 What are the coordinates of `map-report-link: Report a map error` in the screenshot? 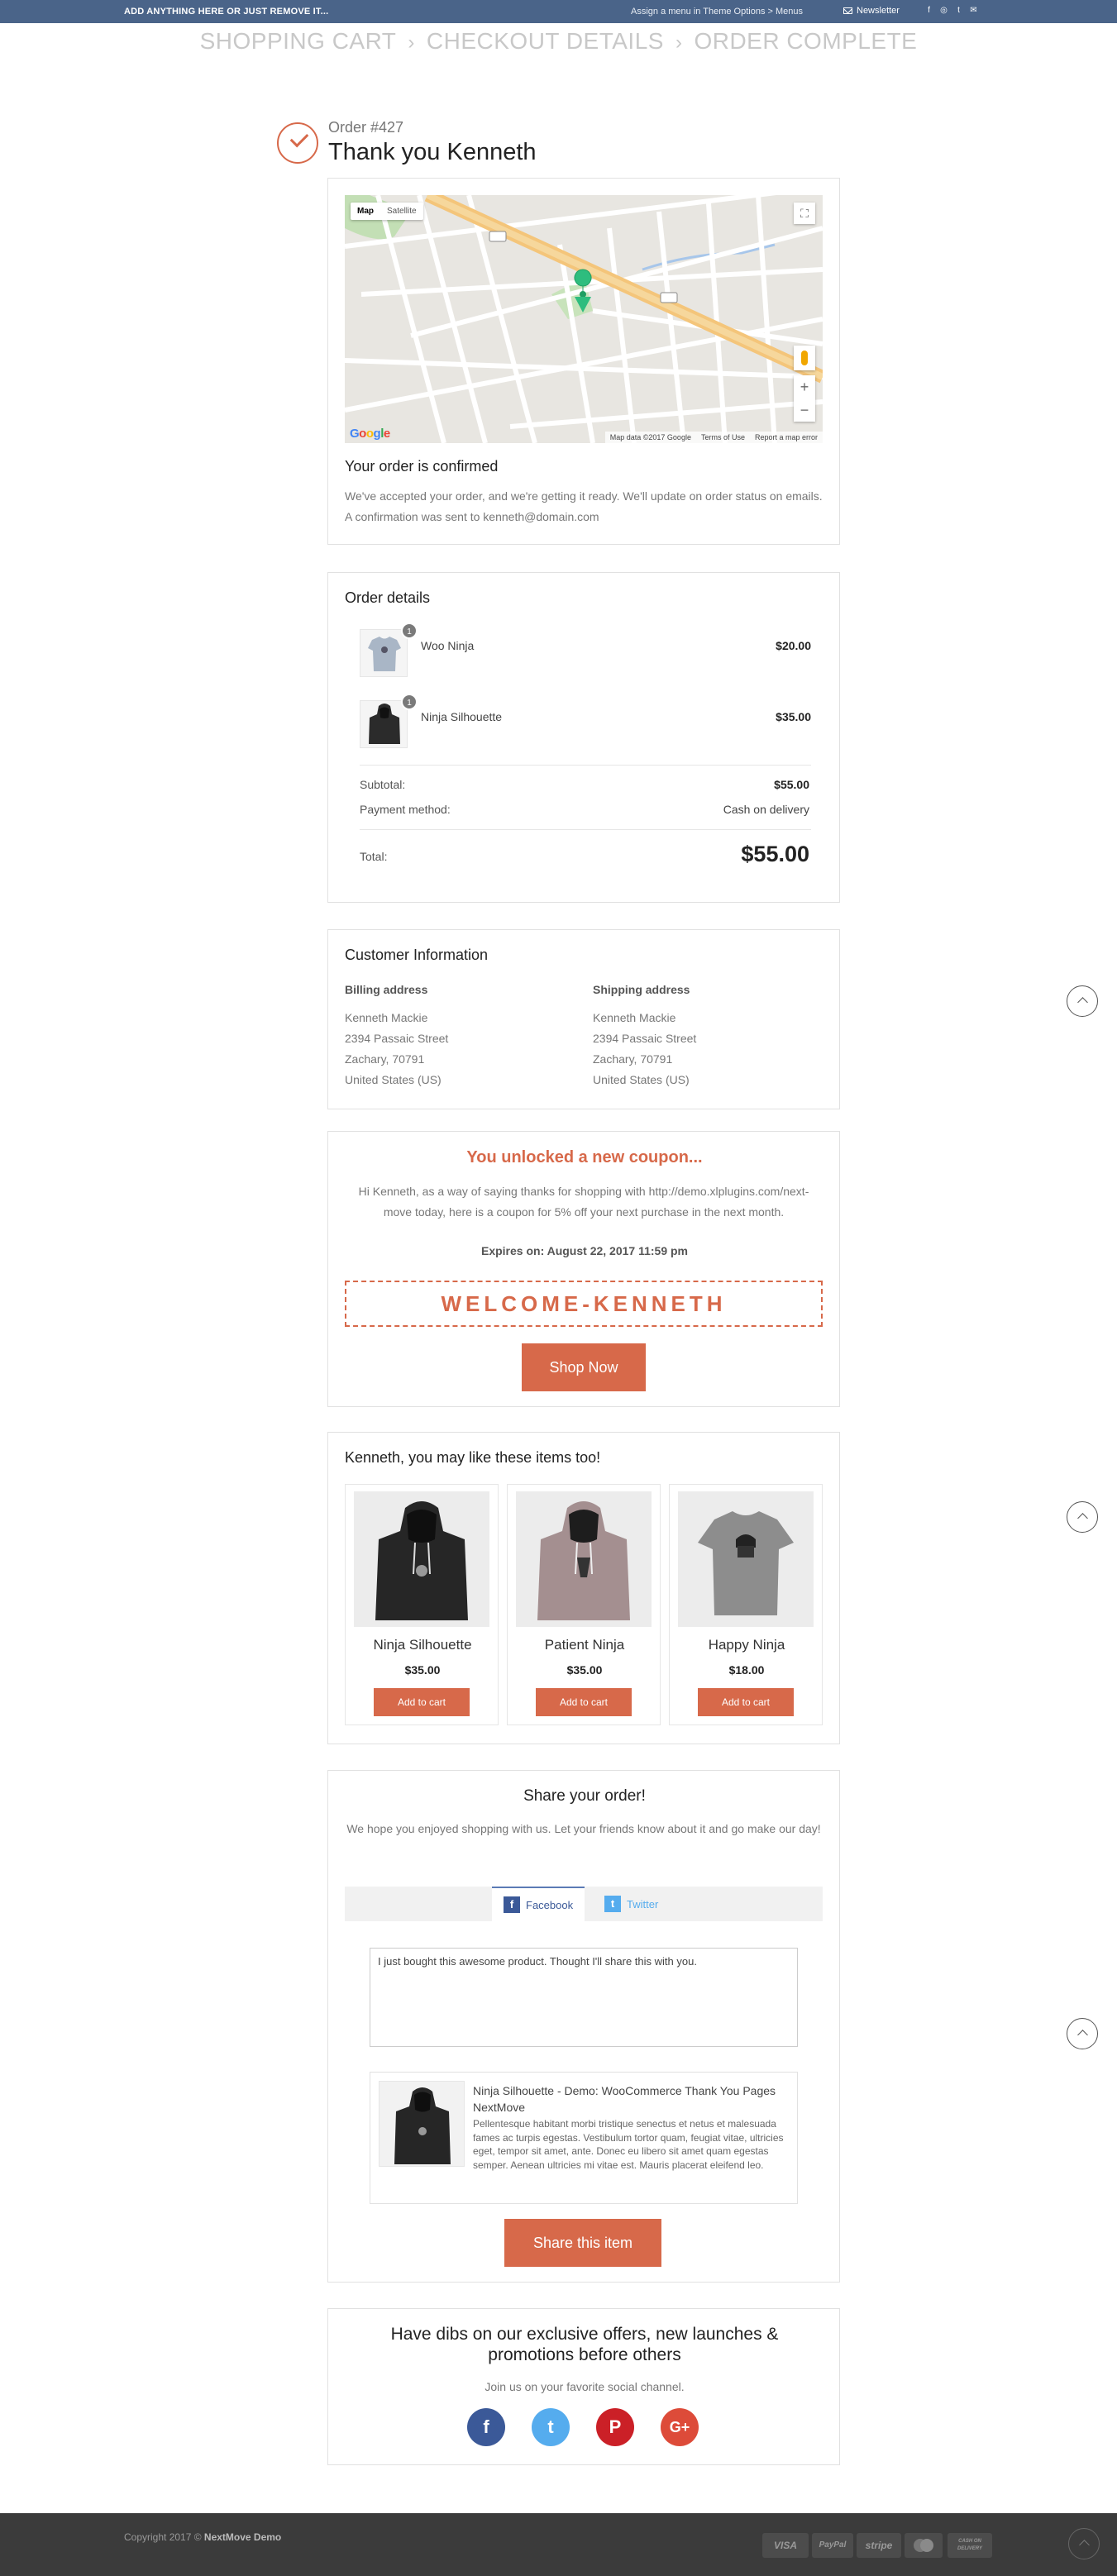 It's located at (787, 437).